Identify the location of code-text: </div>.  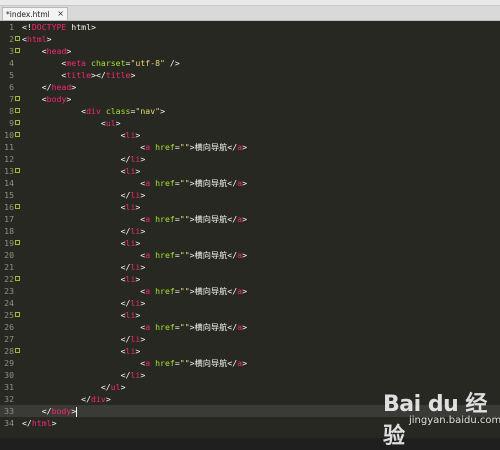
(66, 399).